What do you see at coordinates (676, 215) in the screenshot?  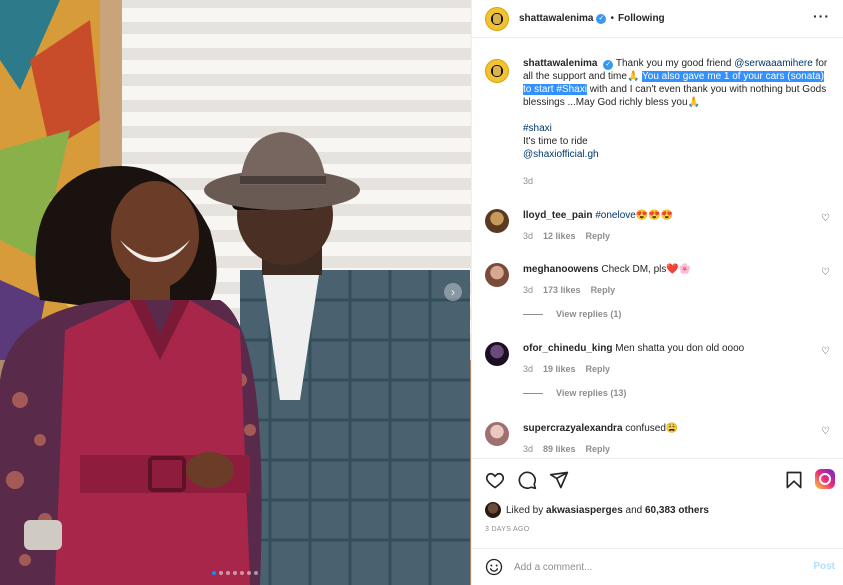 I see `comment-text: lloyd_tee_pain #onelove😍😍😍` at bounding box center [676, 215].